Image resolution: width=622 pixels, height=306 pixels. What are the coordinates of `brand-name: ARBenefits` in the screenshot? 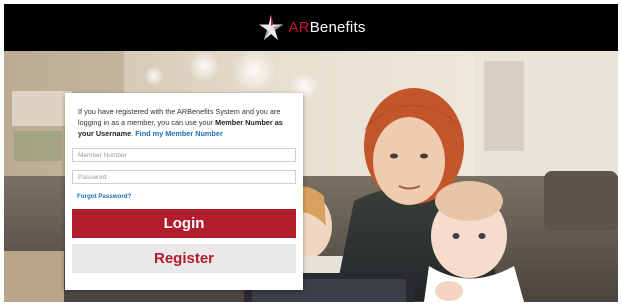 It's located at (326, 27).